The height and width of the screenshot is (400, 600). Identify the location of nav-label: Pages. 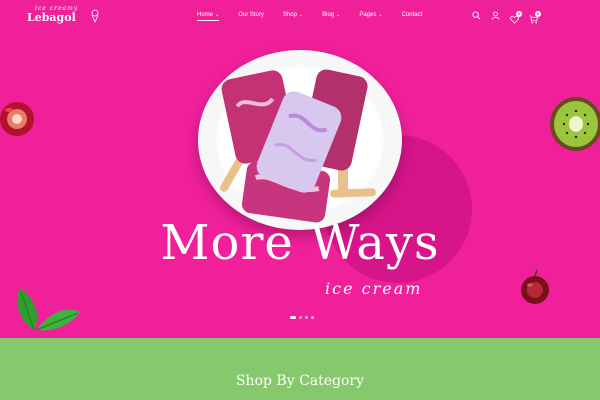
(368, 15).